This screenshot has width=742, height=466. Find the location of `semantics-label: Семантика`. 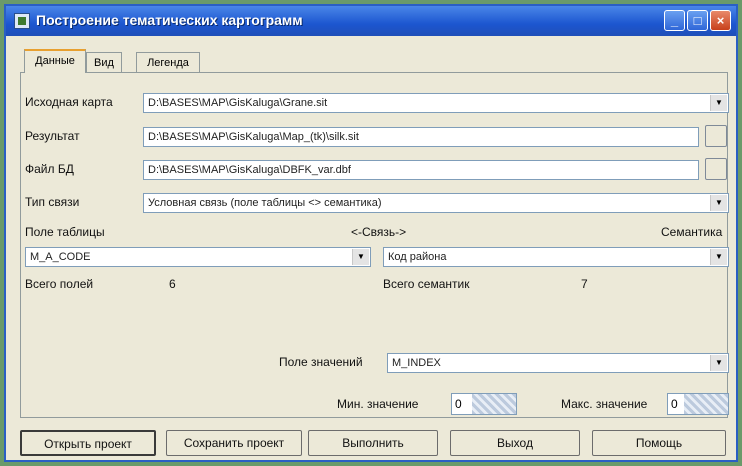

semantics-label: Семантика is located at coordinates (692, 232).